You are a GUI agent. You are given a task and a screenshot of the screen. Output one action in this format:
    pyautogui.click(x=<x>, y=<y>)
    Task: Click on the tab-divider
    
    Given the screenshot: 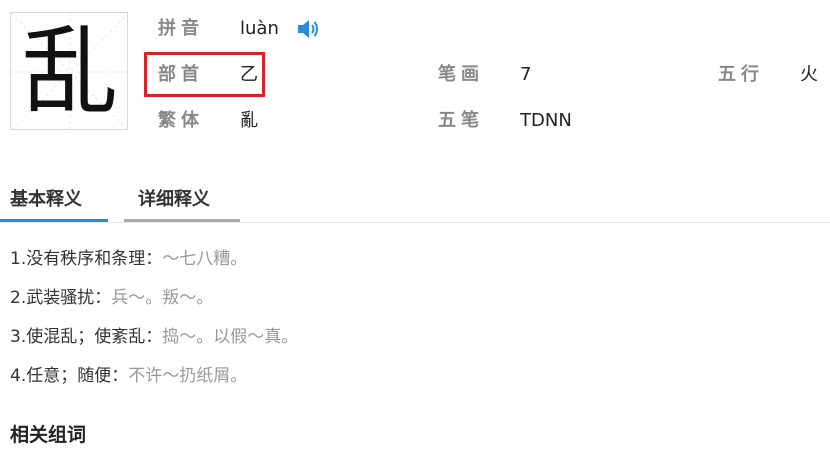 What is the action you would take?
    pyautogui.click(x=415, y=222)
    